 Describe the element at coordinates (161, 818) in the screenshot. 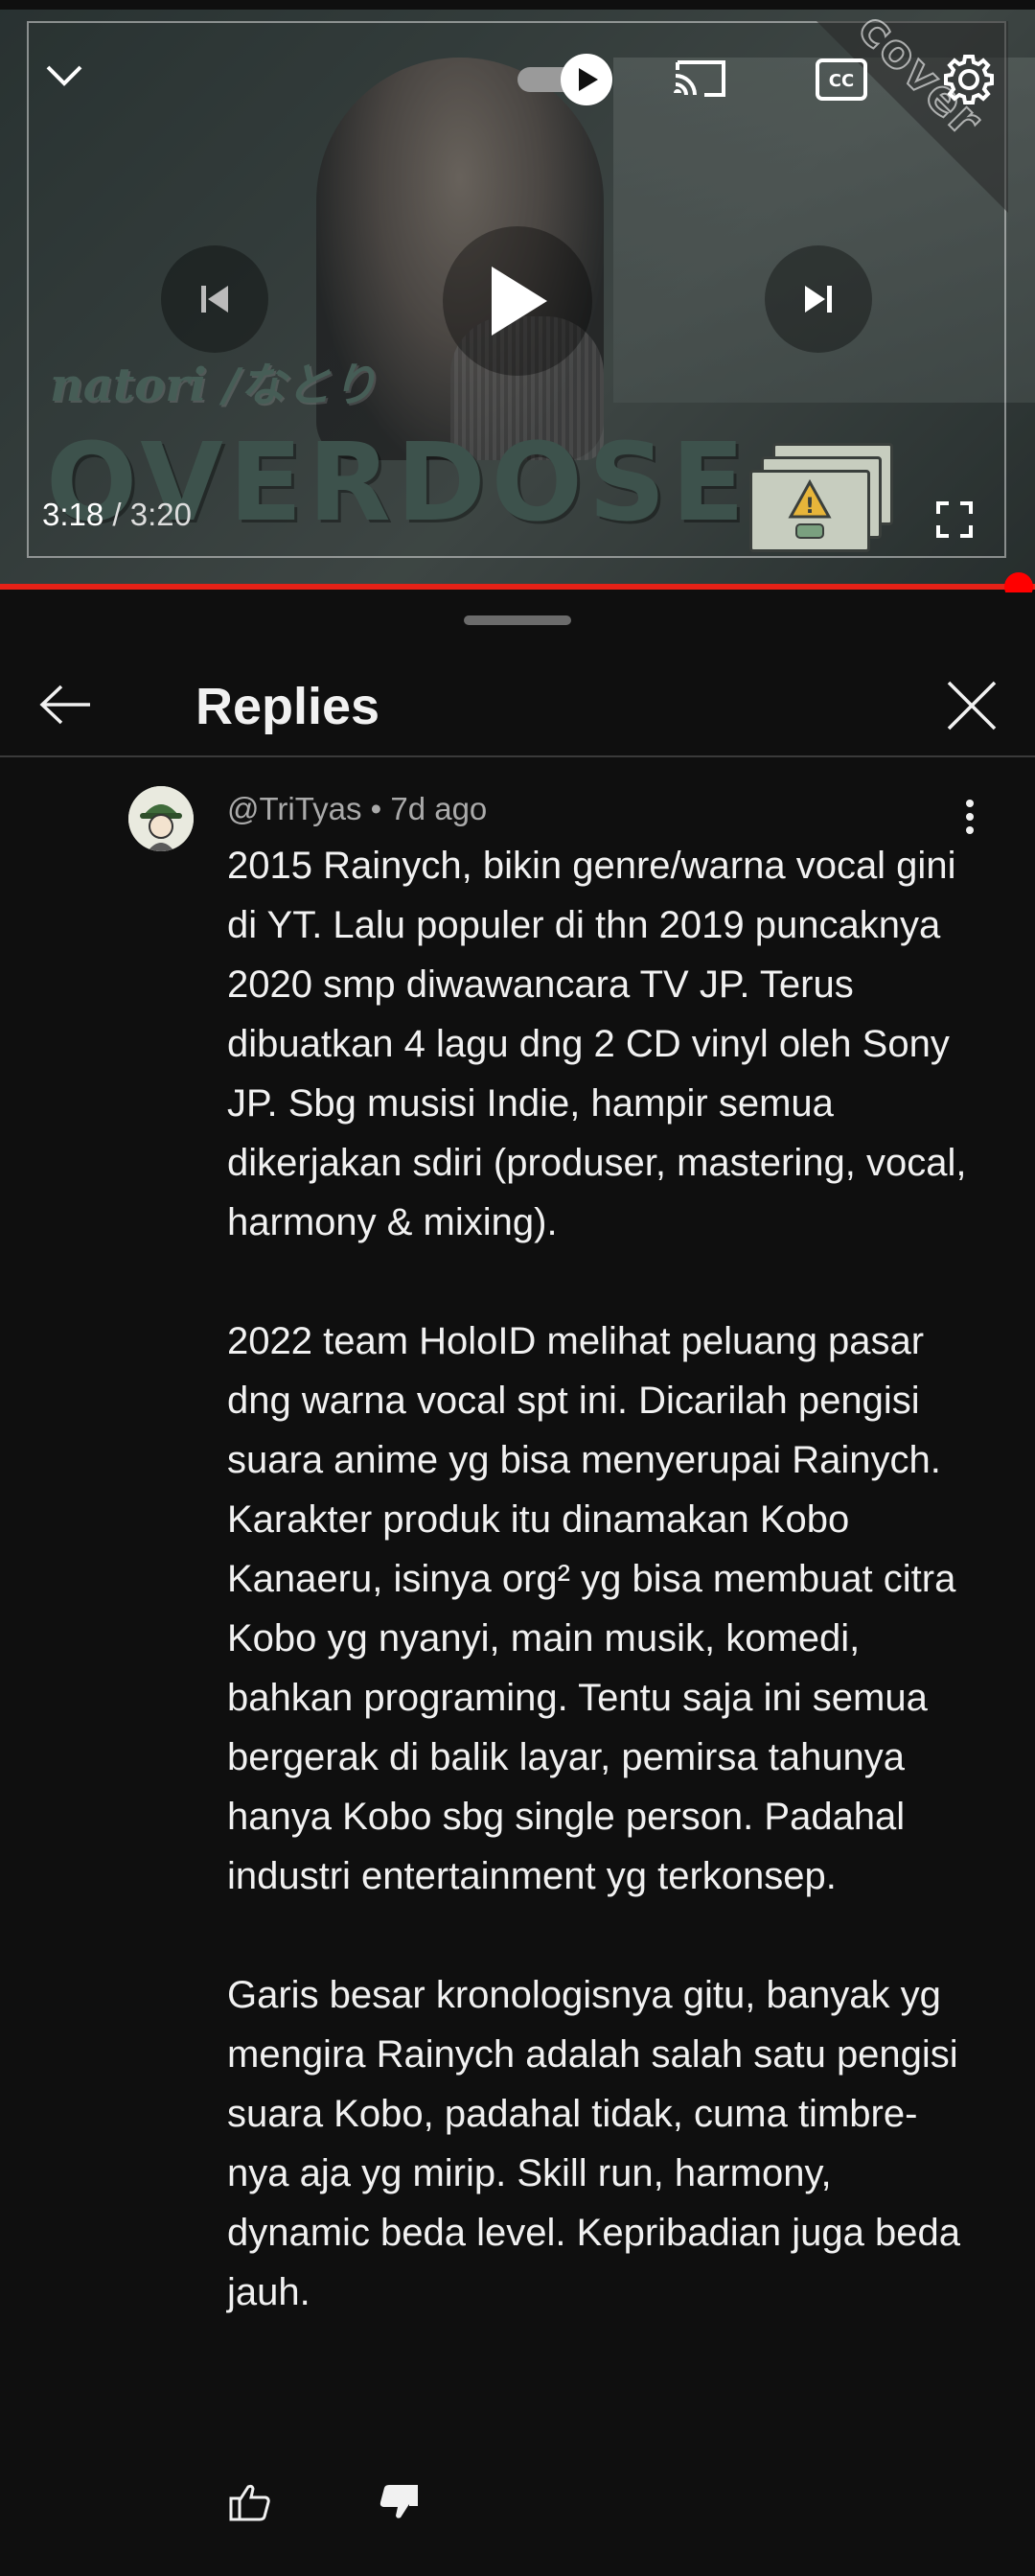

I see `avatar` at that location.